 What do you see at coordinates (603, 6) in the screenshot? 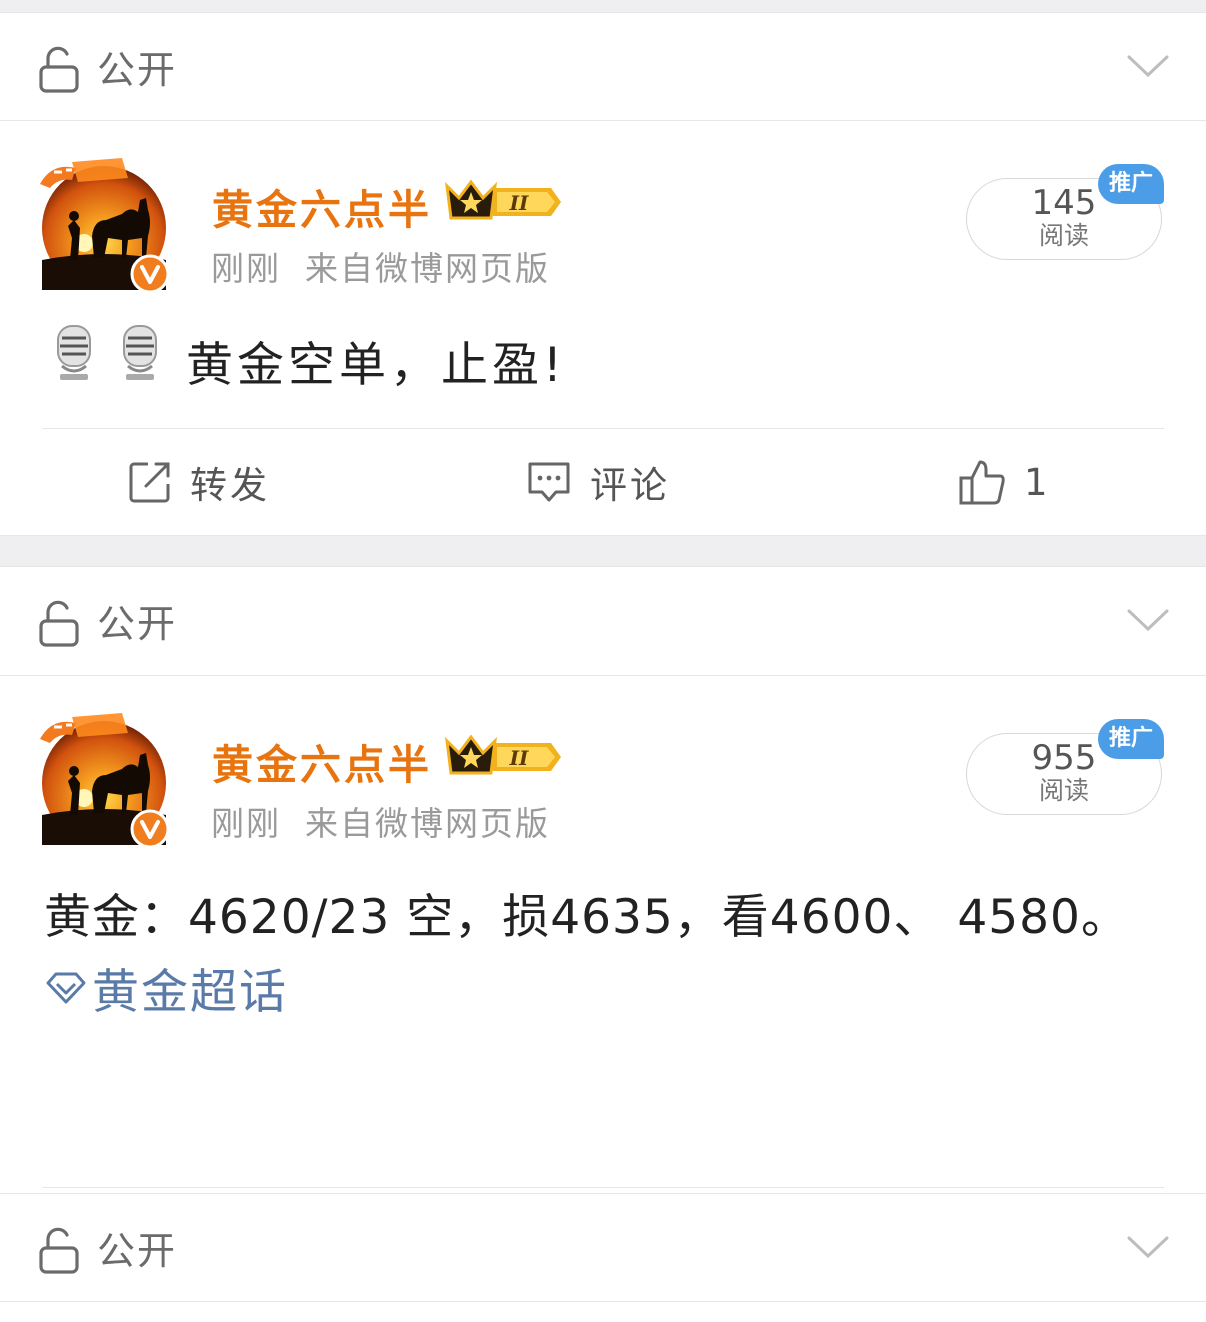
I see `top-gap` at bounding box center [603, 6].